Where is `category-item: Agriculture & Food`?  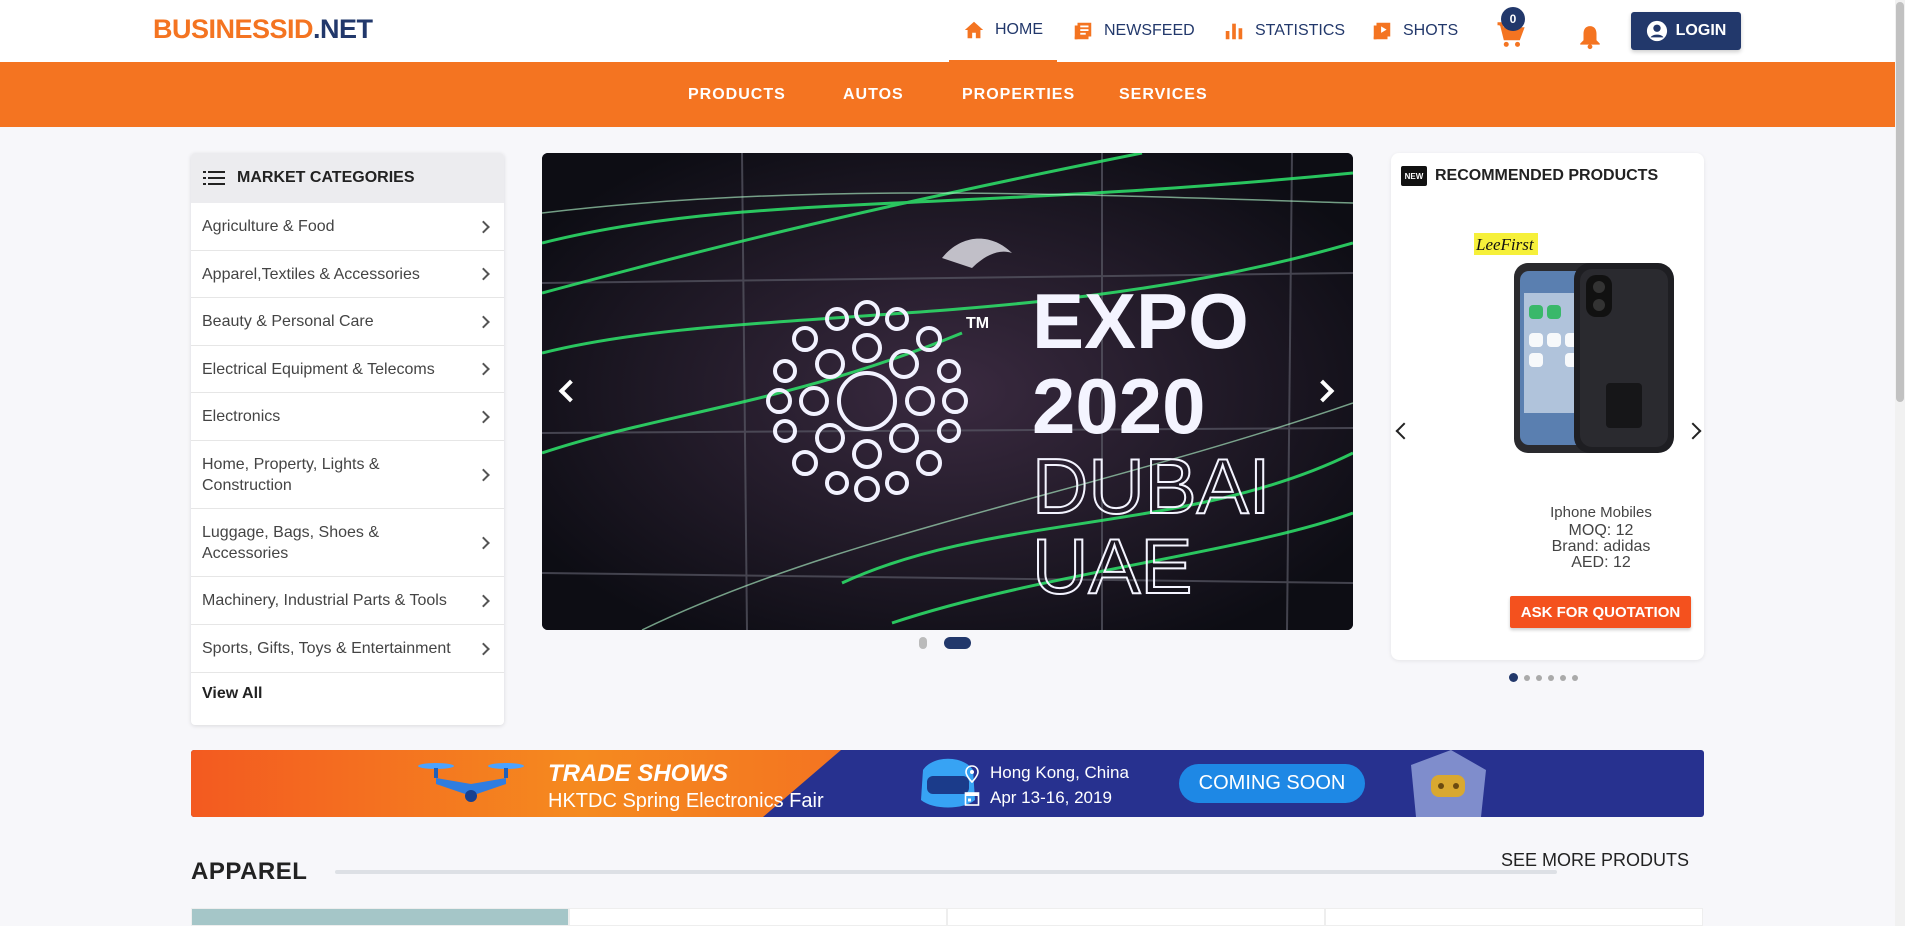 category-item: Agriculture & Food is located at coordinates (347, 227).